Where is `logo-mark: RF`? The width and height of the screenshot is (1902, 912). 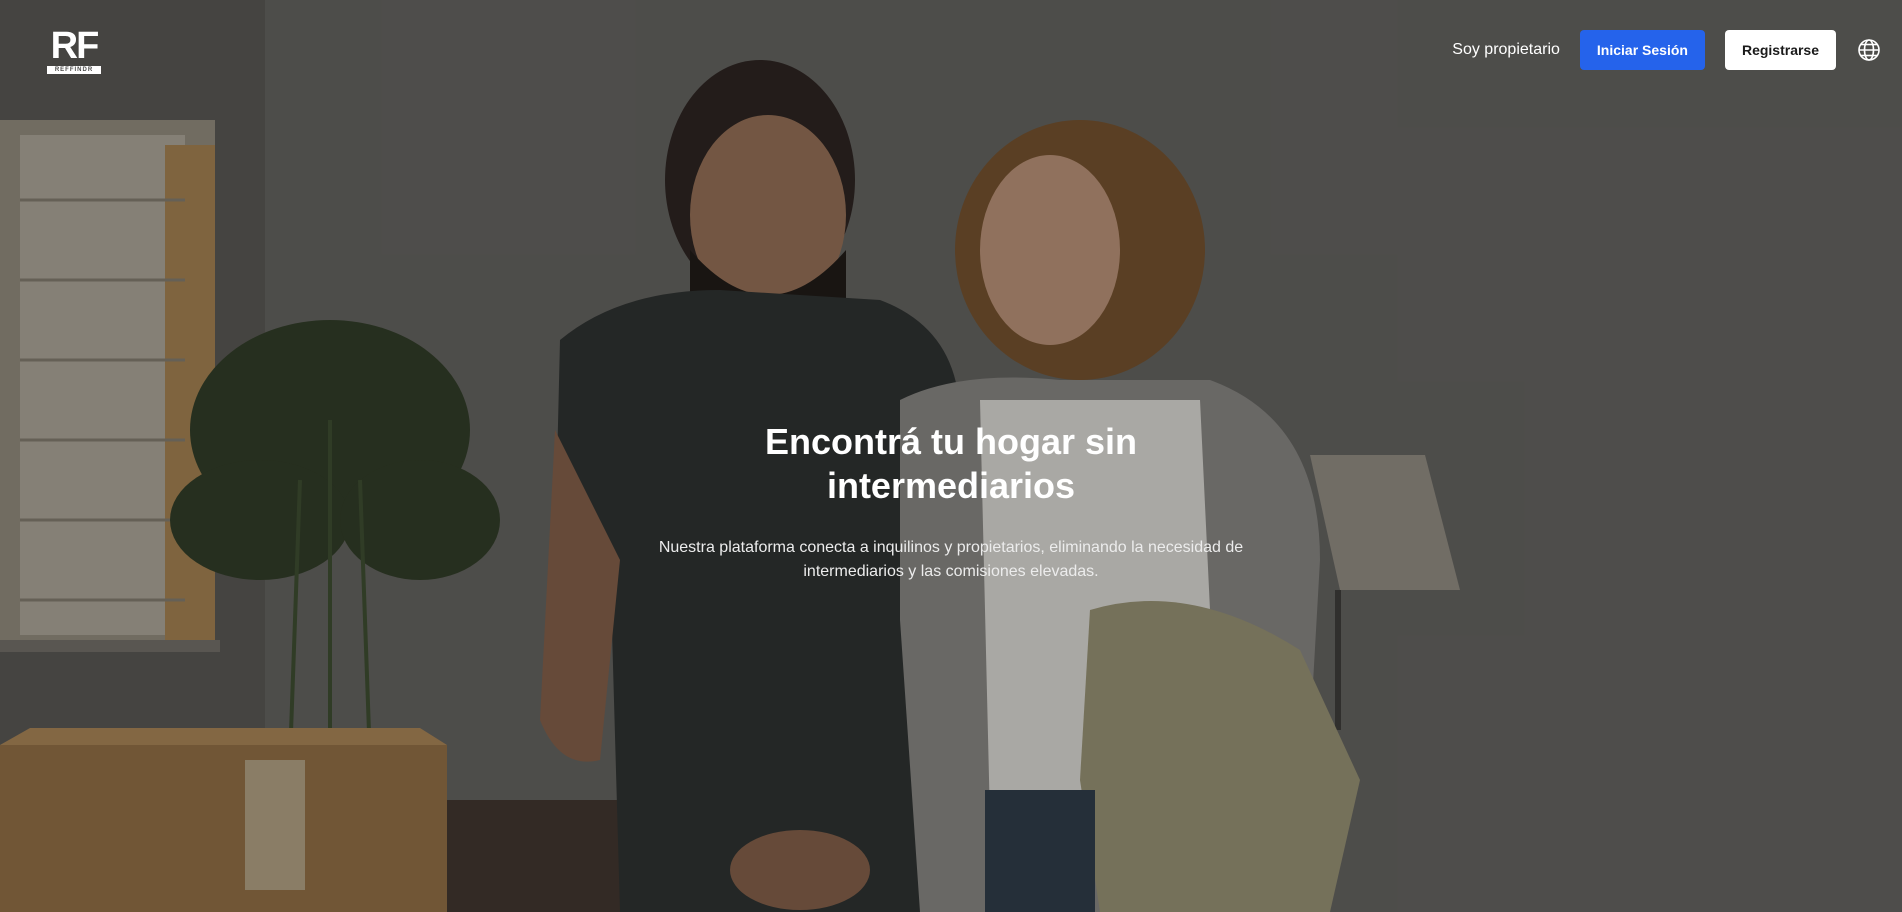 logo-mark: RF is located at coordinates (75, 46).